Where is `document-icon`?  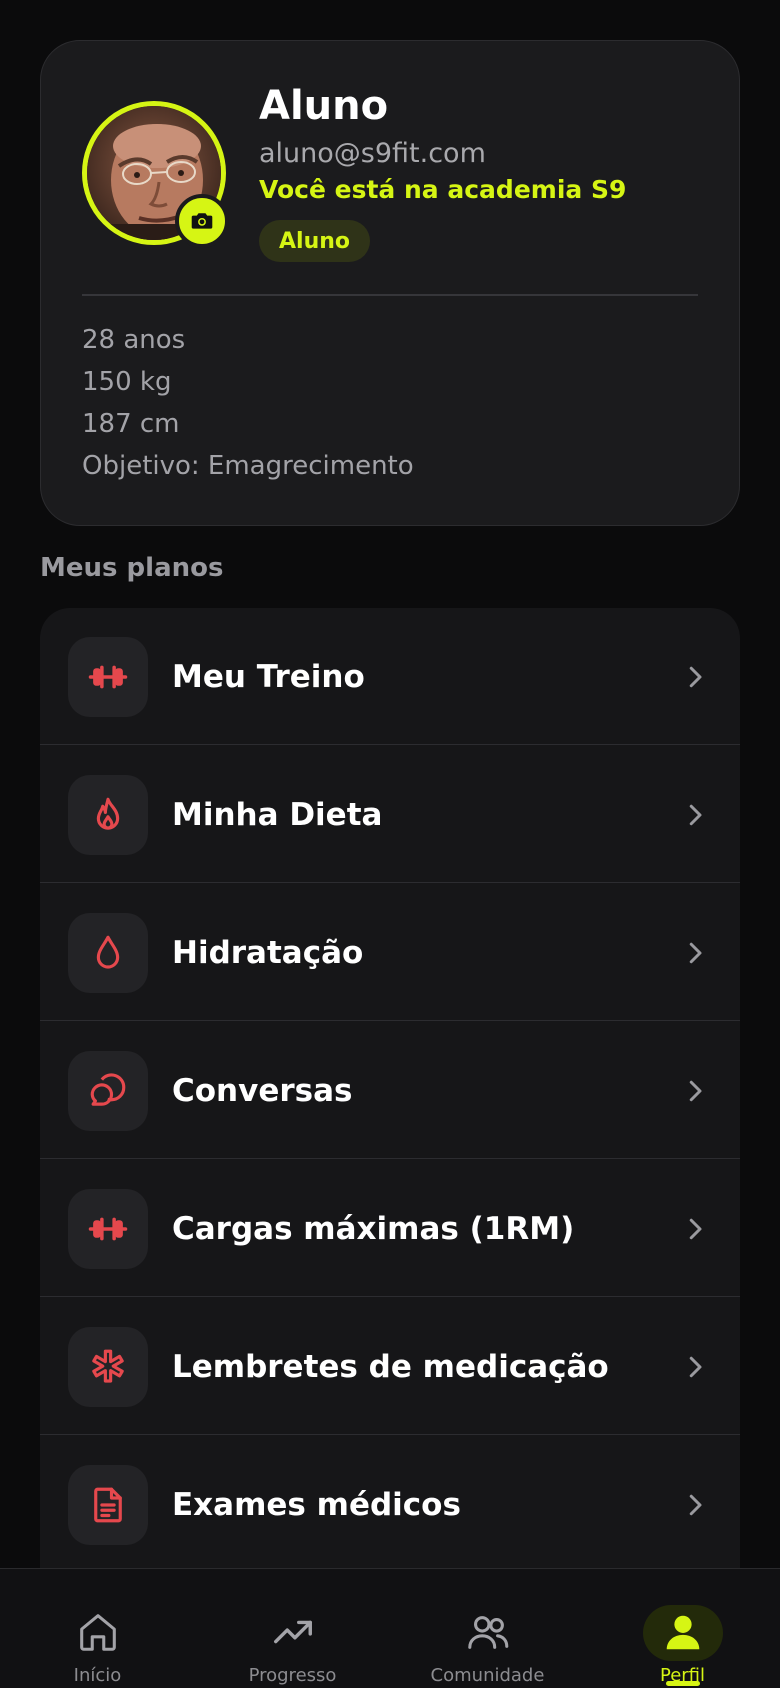 document-icon is located at coordinates (108, 1505).